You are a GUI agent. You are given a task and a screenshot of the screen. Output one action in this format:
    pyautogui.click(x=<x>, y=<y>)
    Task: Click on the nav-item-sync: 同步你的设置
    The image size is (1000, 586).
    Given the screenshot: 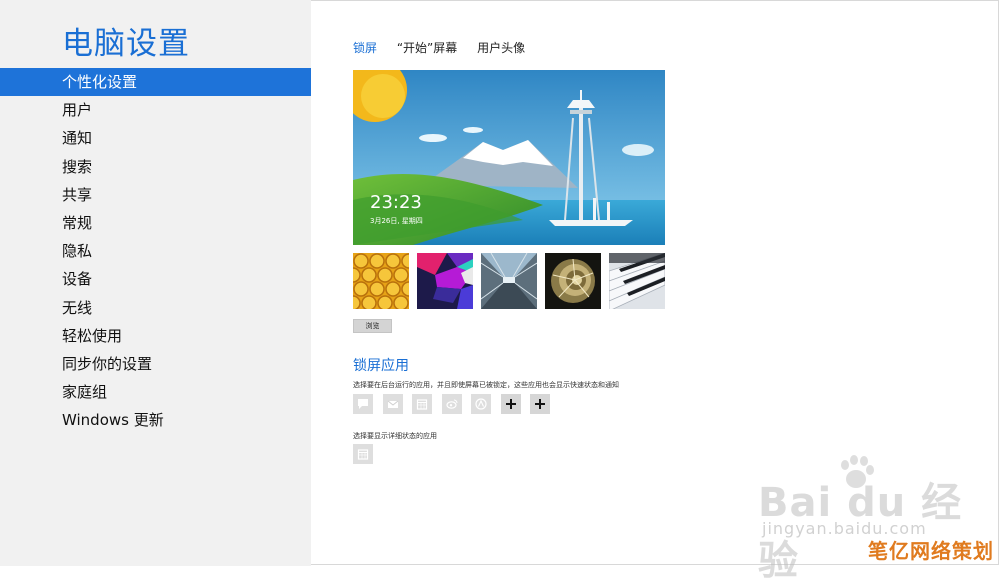 What is the action you would take?
    pyautogui.click(x=155, y=364)
    